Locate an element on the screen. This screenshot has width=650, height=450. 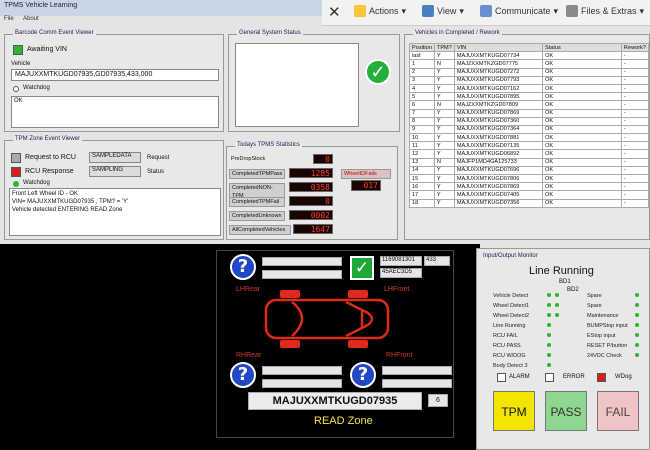
table-cell: MAJUXXMTKUGD07869 is located at coordinates (498, 113).